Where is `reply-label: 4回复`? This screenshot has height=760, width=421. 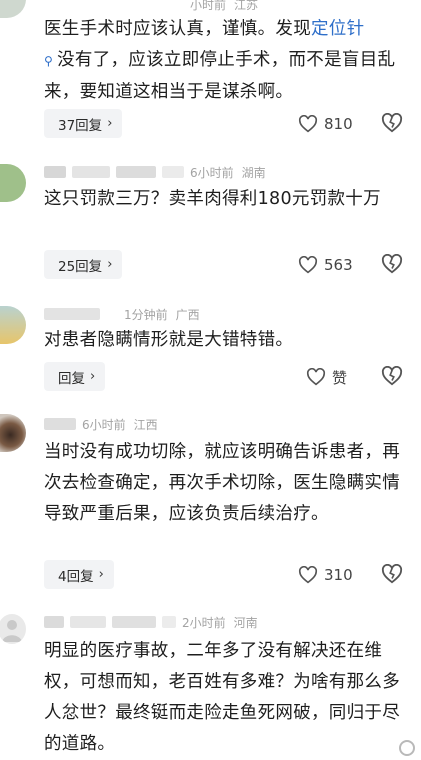 reply-label: 4回复 is located at coordinates (76, 576).